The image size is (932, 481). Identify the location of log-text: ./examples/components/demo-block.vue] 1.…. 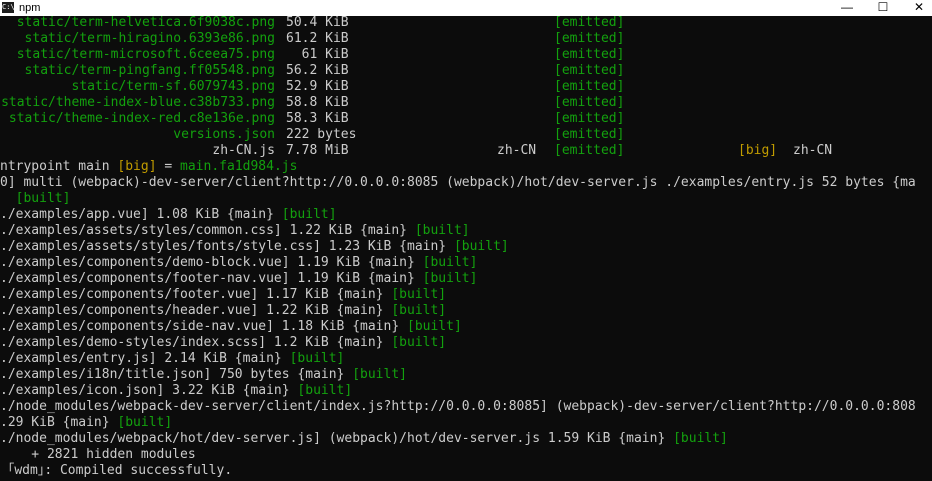
(211, 262).